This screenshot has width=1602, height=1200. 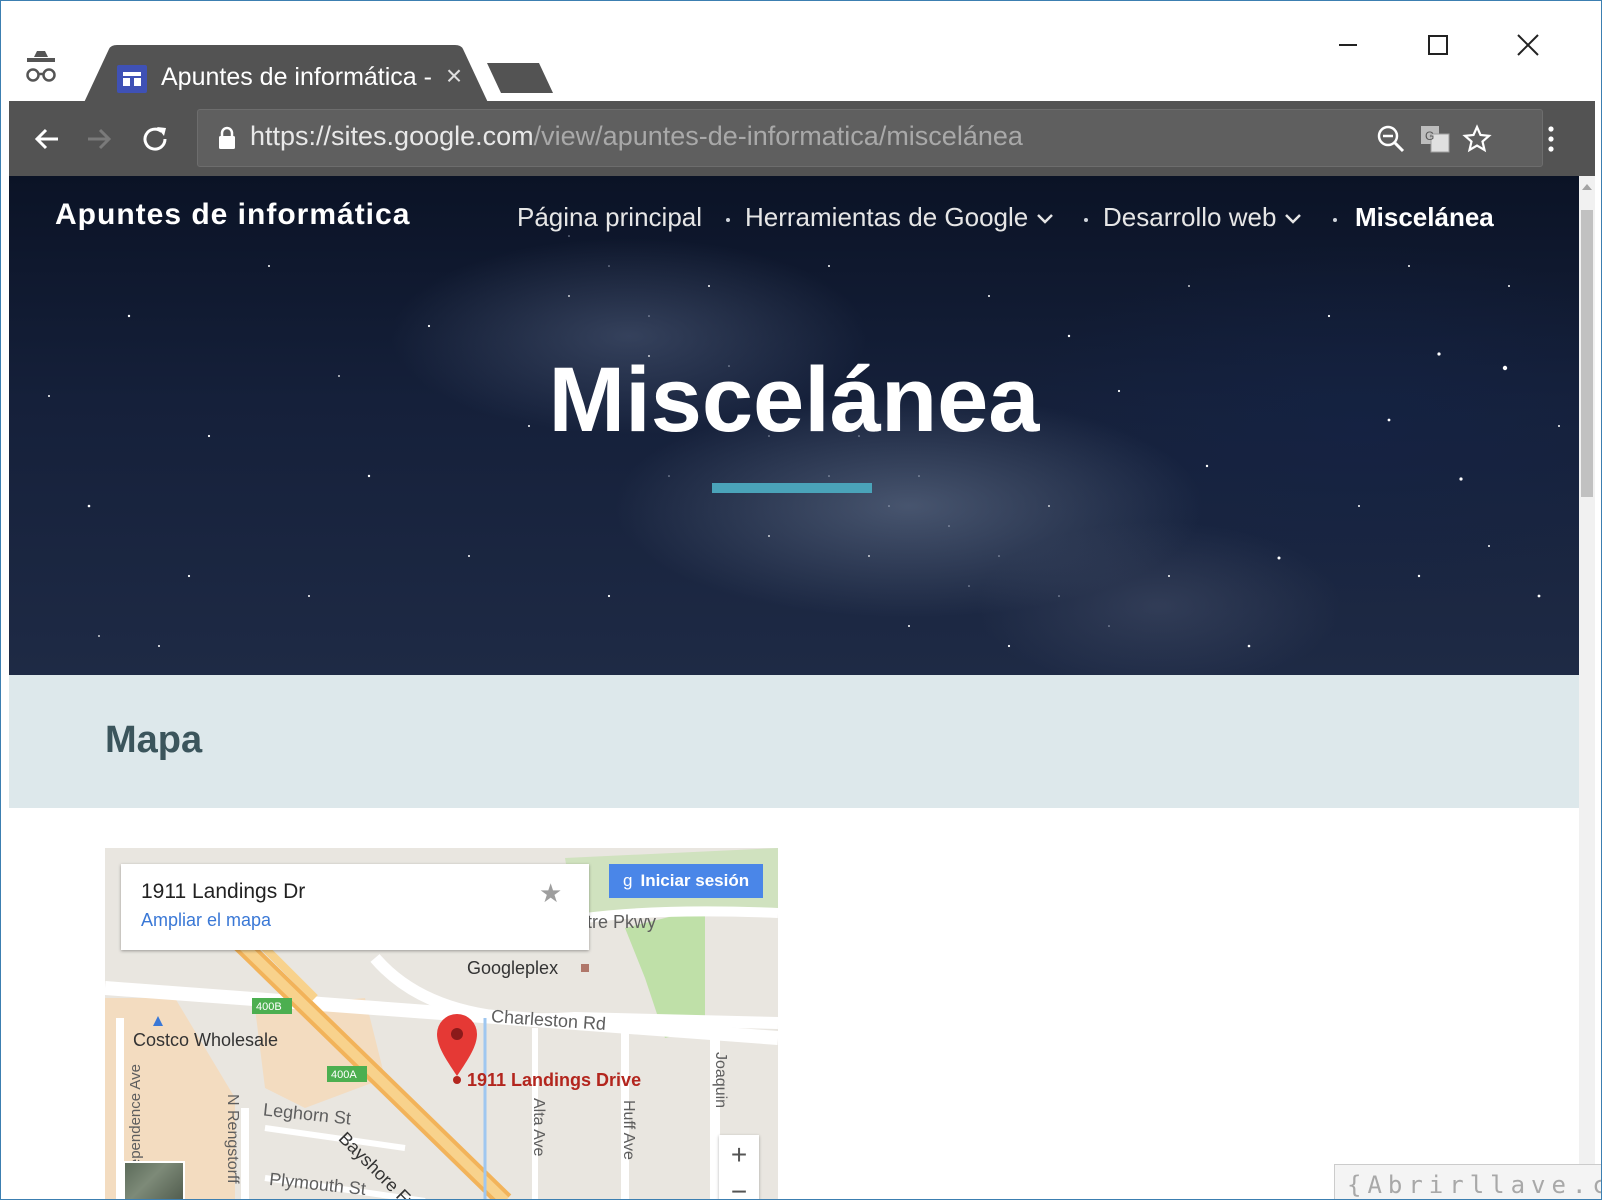 I want to click on bookmark-star-icon, so click(x=1477, y=139).